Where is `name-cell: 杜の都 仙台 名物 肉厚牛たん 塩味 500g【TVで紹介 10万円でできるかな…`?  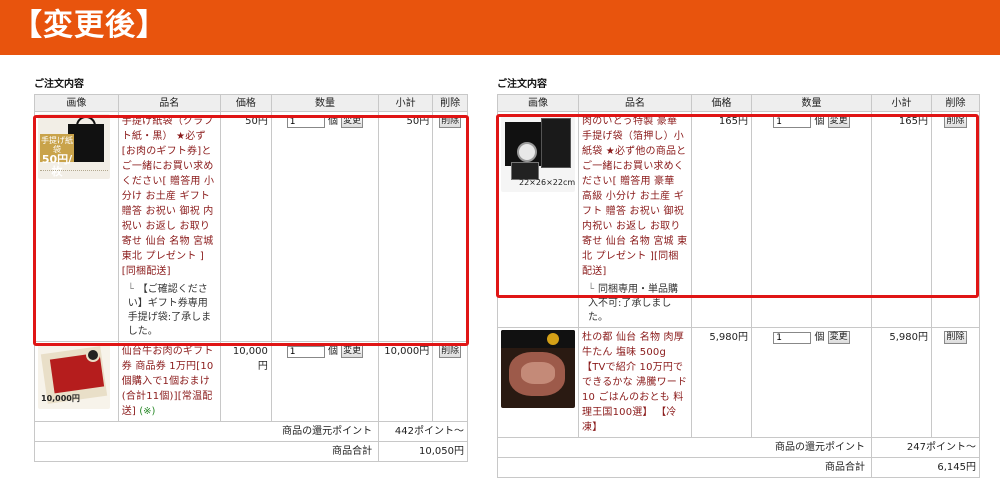
name-cell: 杜の都 仙台 名物 肉厚牛たん 塩味 500g【TVで紹介 10万円でできるかな… is located at coordinates (635, 382).